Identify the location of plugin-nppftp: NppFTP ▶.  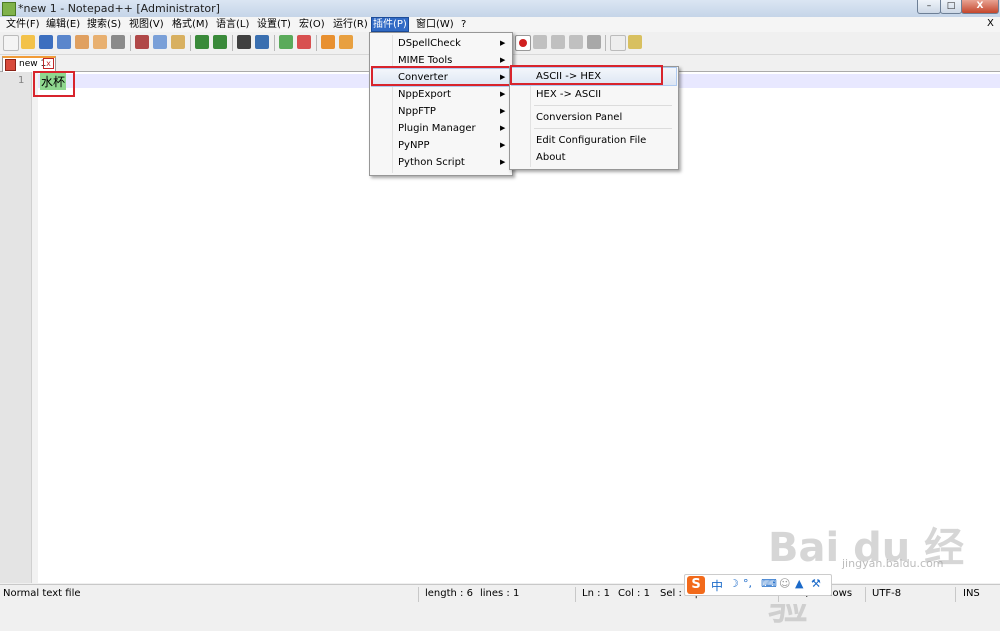
(441, 111).